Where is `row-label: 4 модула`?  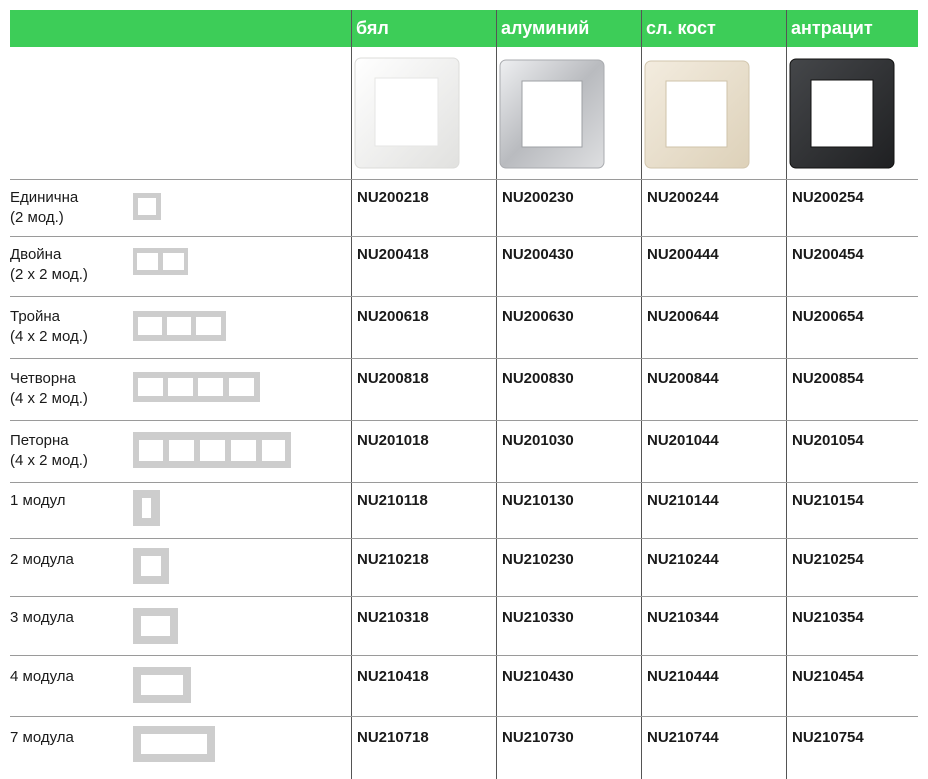
row-label: 4 модула is located at coordinates (42, 677).